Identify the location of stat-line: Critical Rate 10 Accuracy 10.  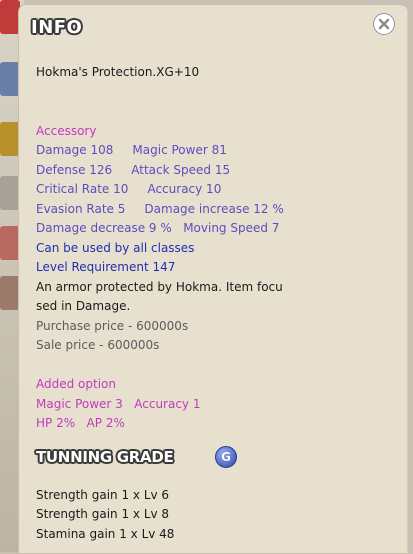
(129, 189).